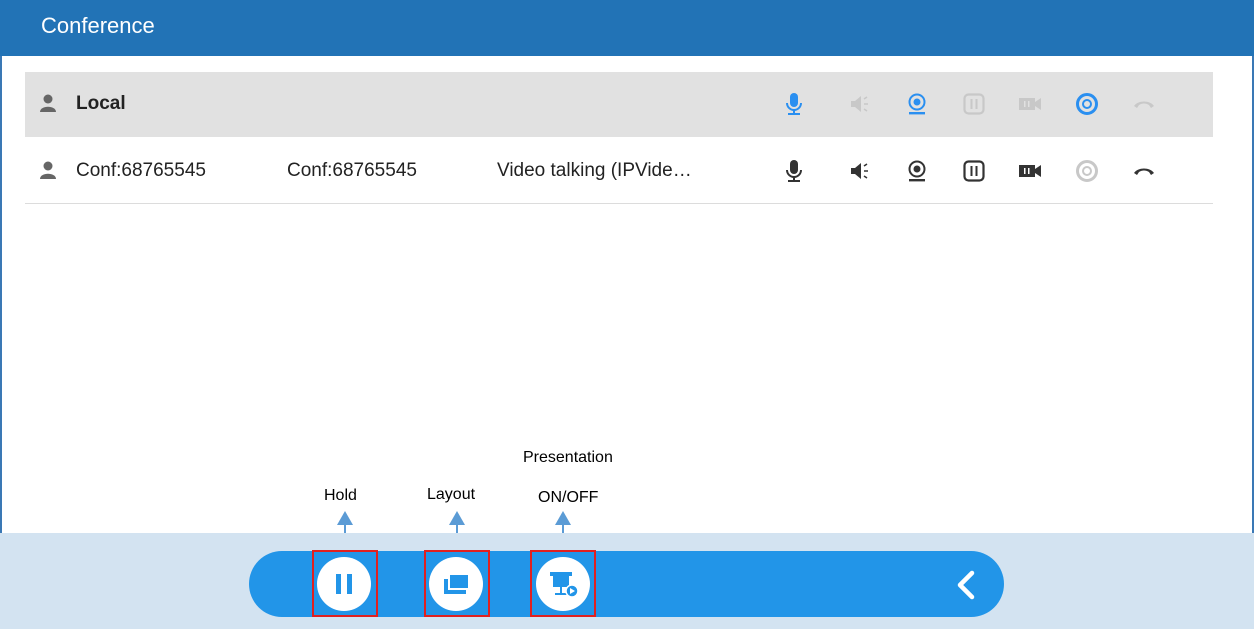  Describe the element at coordinates (568, 457) in the screenshot. I see `annotation-presentation: Presentation` at that location.